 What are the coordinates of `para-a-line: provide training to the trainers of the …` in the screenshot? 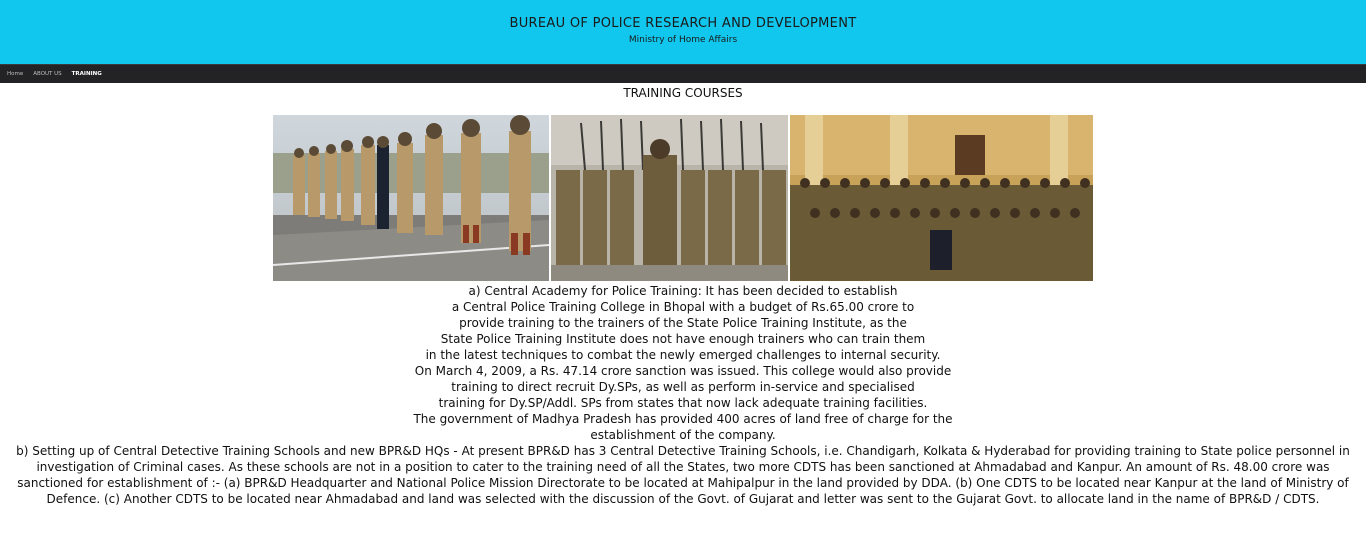 It's located at (683, 323).